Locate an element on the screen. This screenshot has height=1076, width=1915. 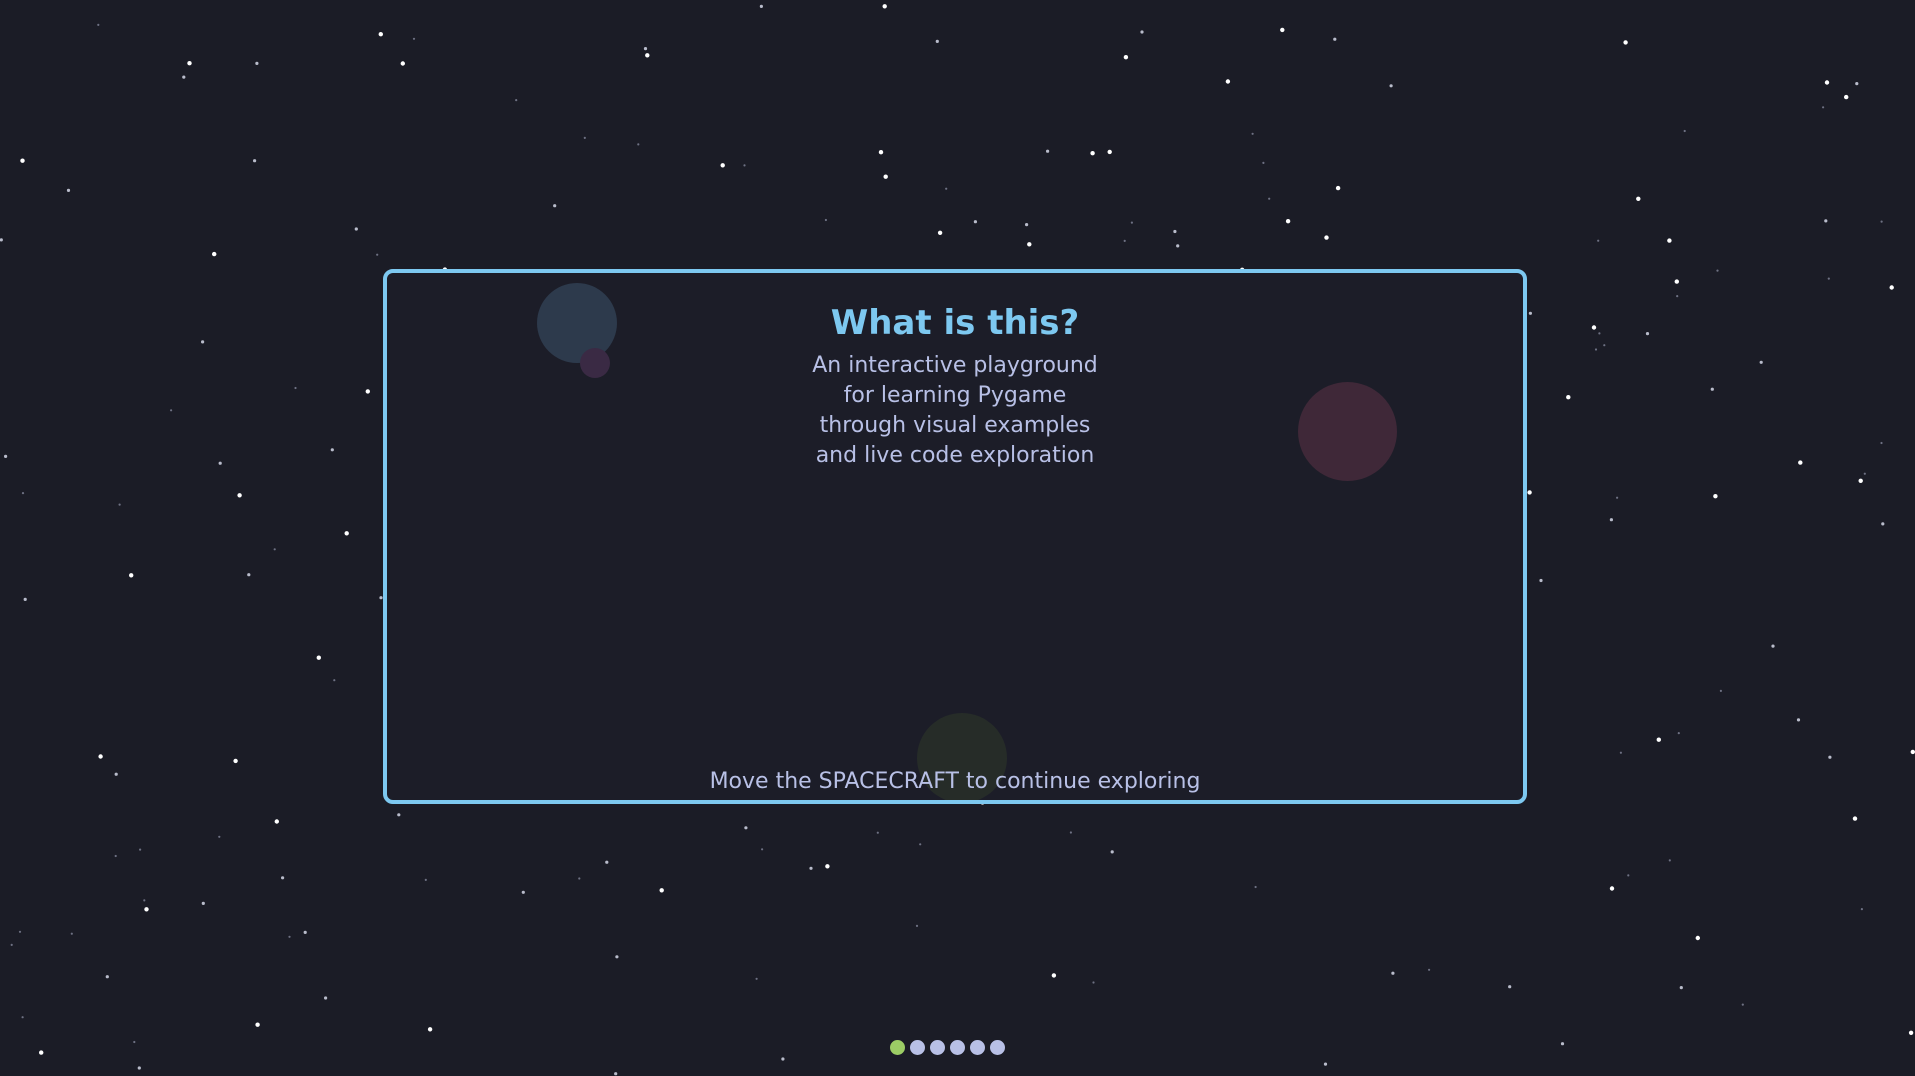
page-dot-active is located at coordinates (897, 1047).